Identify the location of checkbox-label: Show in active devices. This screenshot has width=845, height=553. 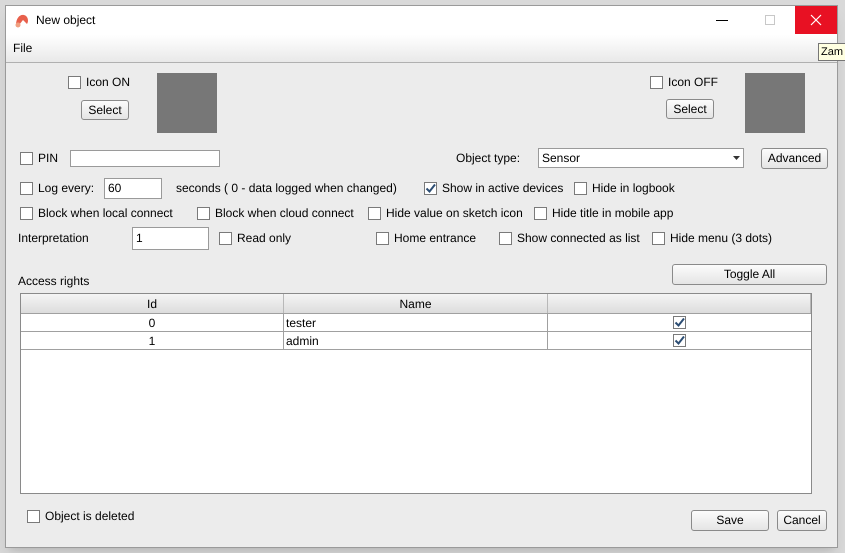
(503, 188).